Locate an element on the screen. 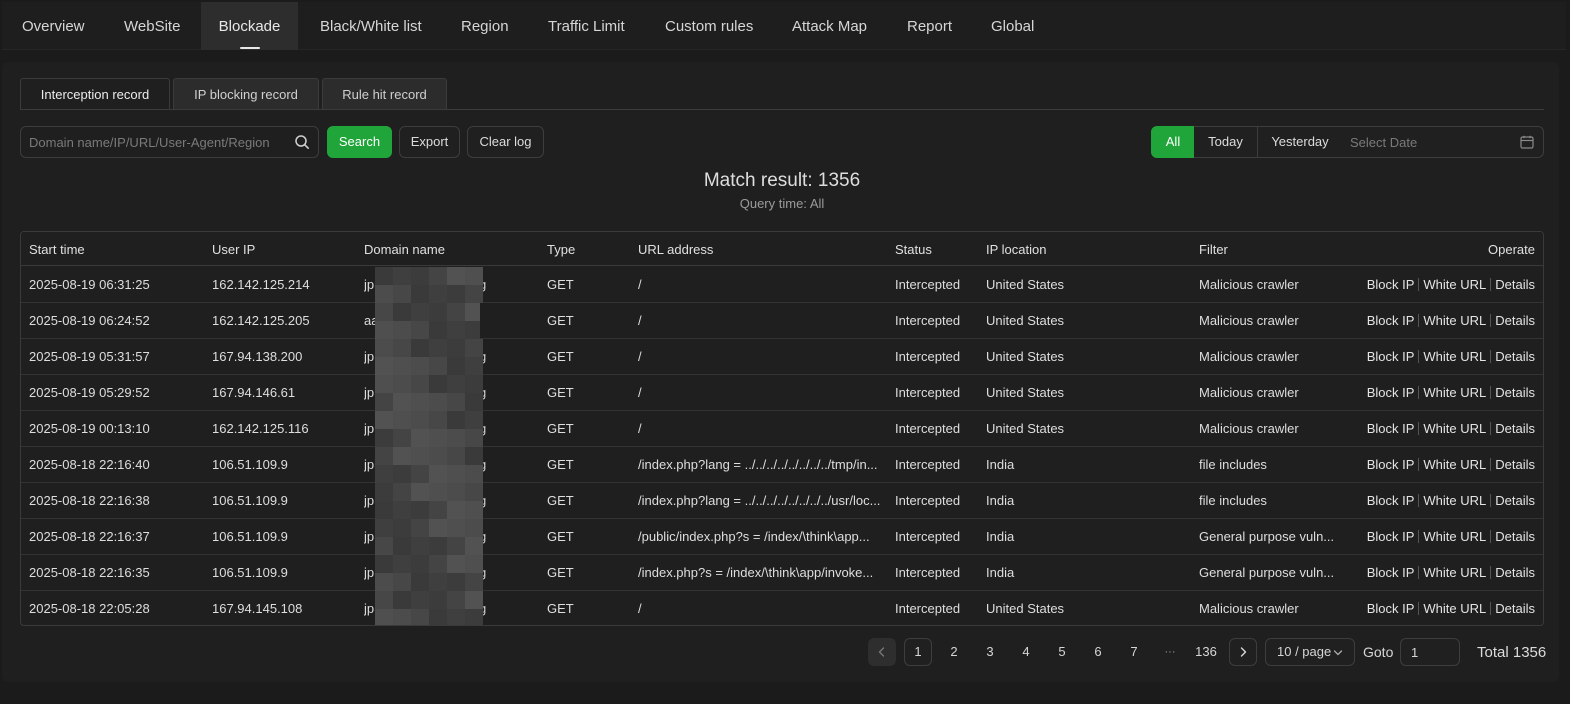  query-time: Query time: All is located at coordinates (782, 203).